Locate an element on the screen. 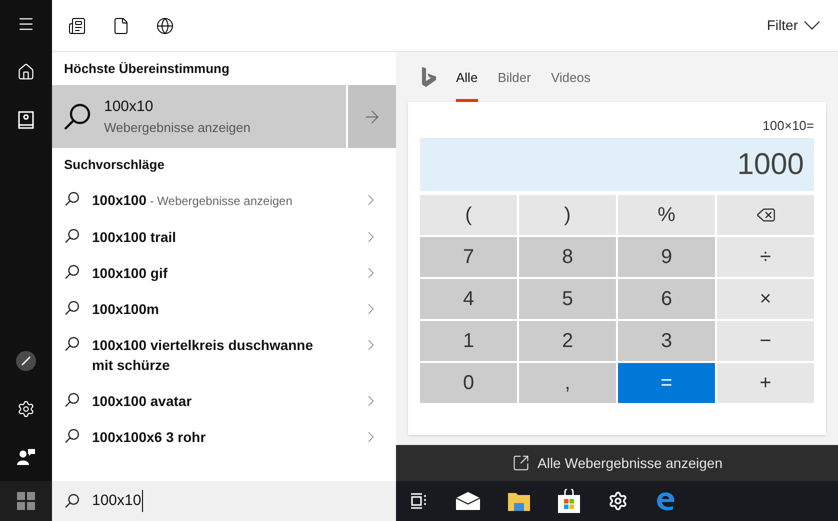 Image resolution: width=838 pixels, height=521 pixels. calculator-key: = is located at coordinates (666, 383).